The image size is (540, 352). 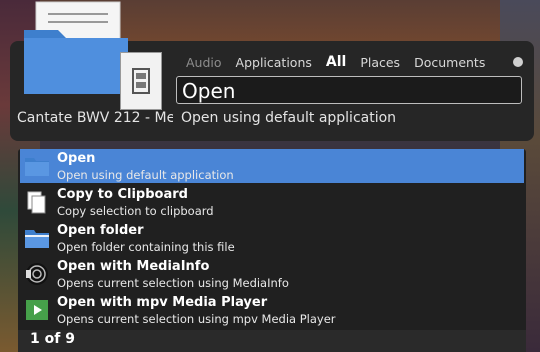 What do you see at coordinates (52, 339) in the screenshot?
I see `pager-count: 1 of 9` at bounding box center [52, 339].